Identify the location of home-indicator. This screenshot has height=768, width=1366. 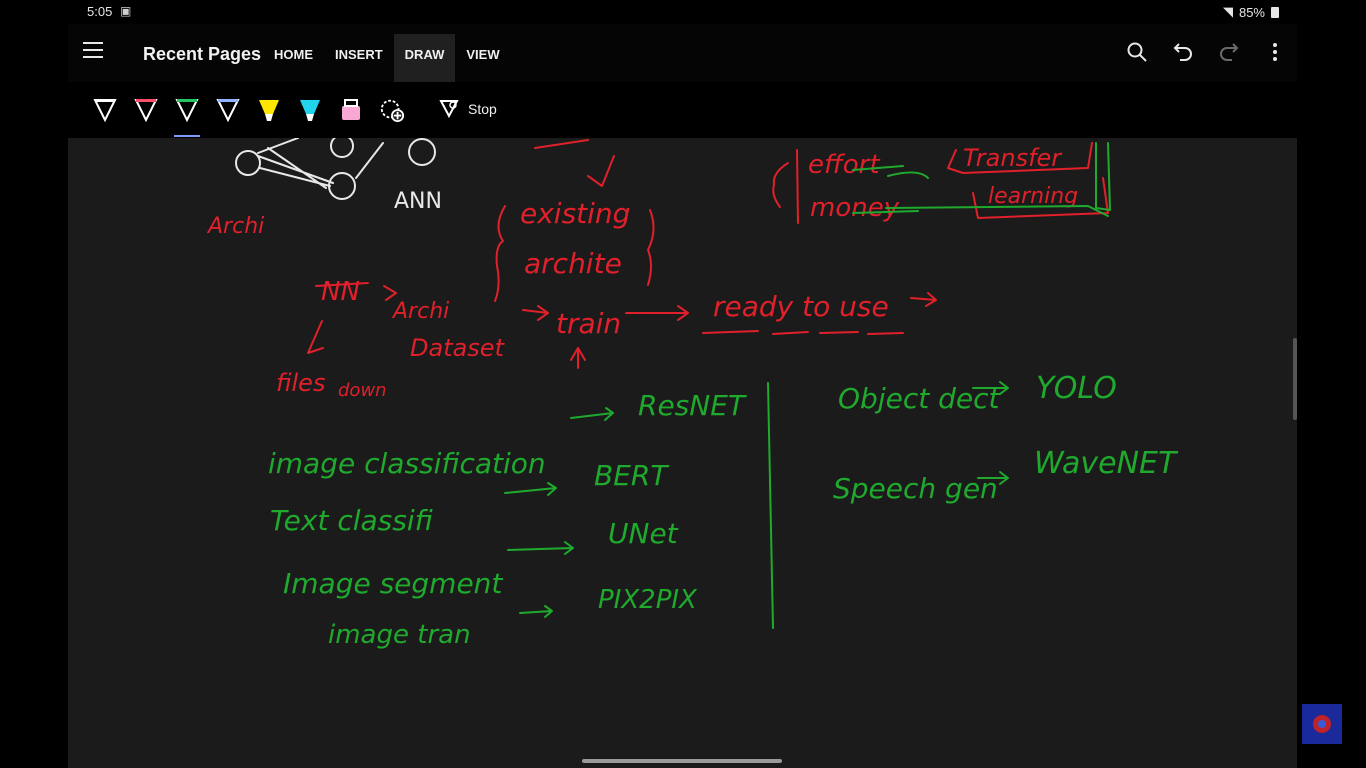
(682, 761).